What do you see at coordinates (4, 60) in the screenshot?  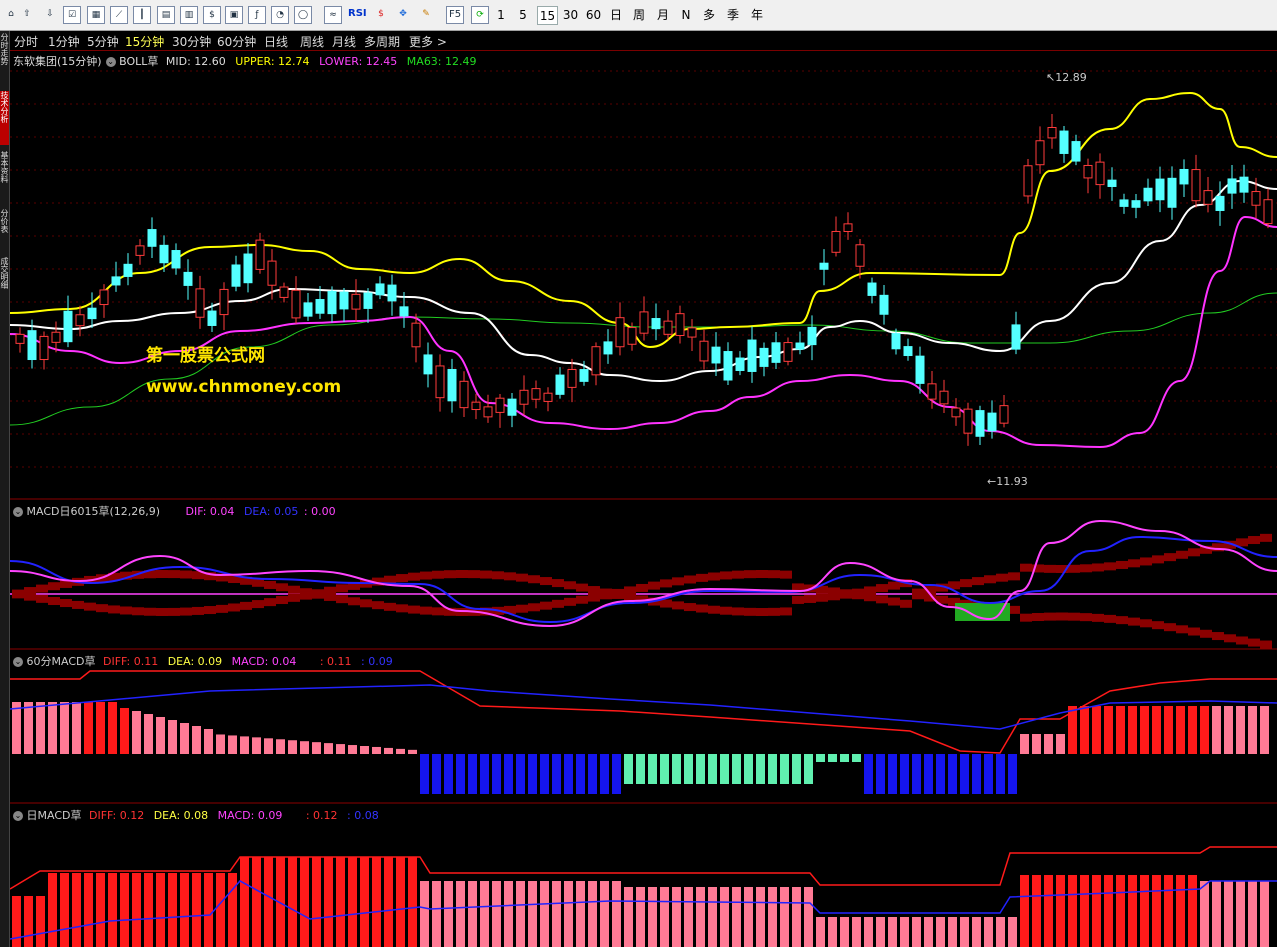 I see `side-tab-0: 分时走势` at bounding box center [4, 60].